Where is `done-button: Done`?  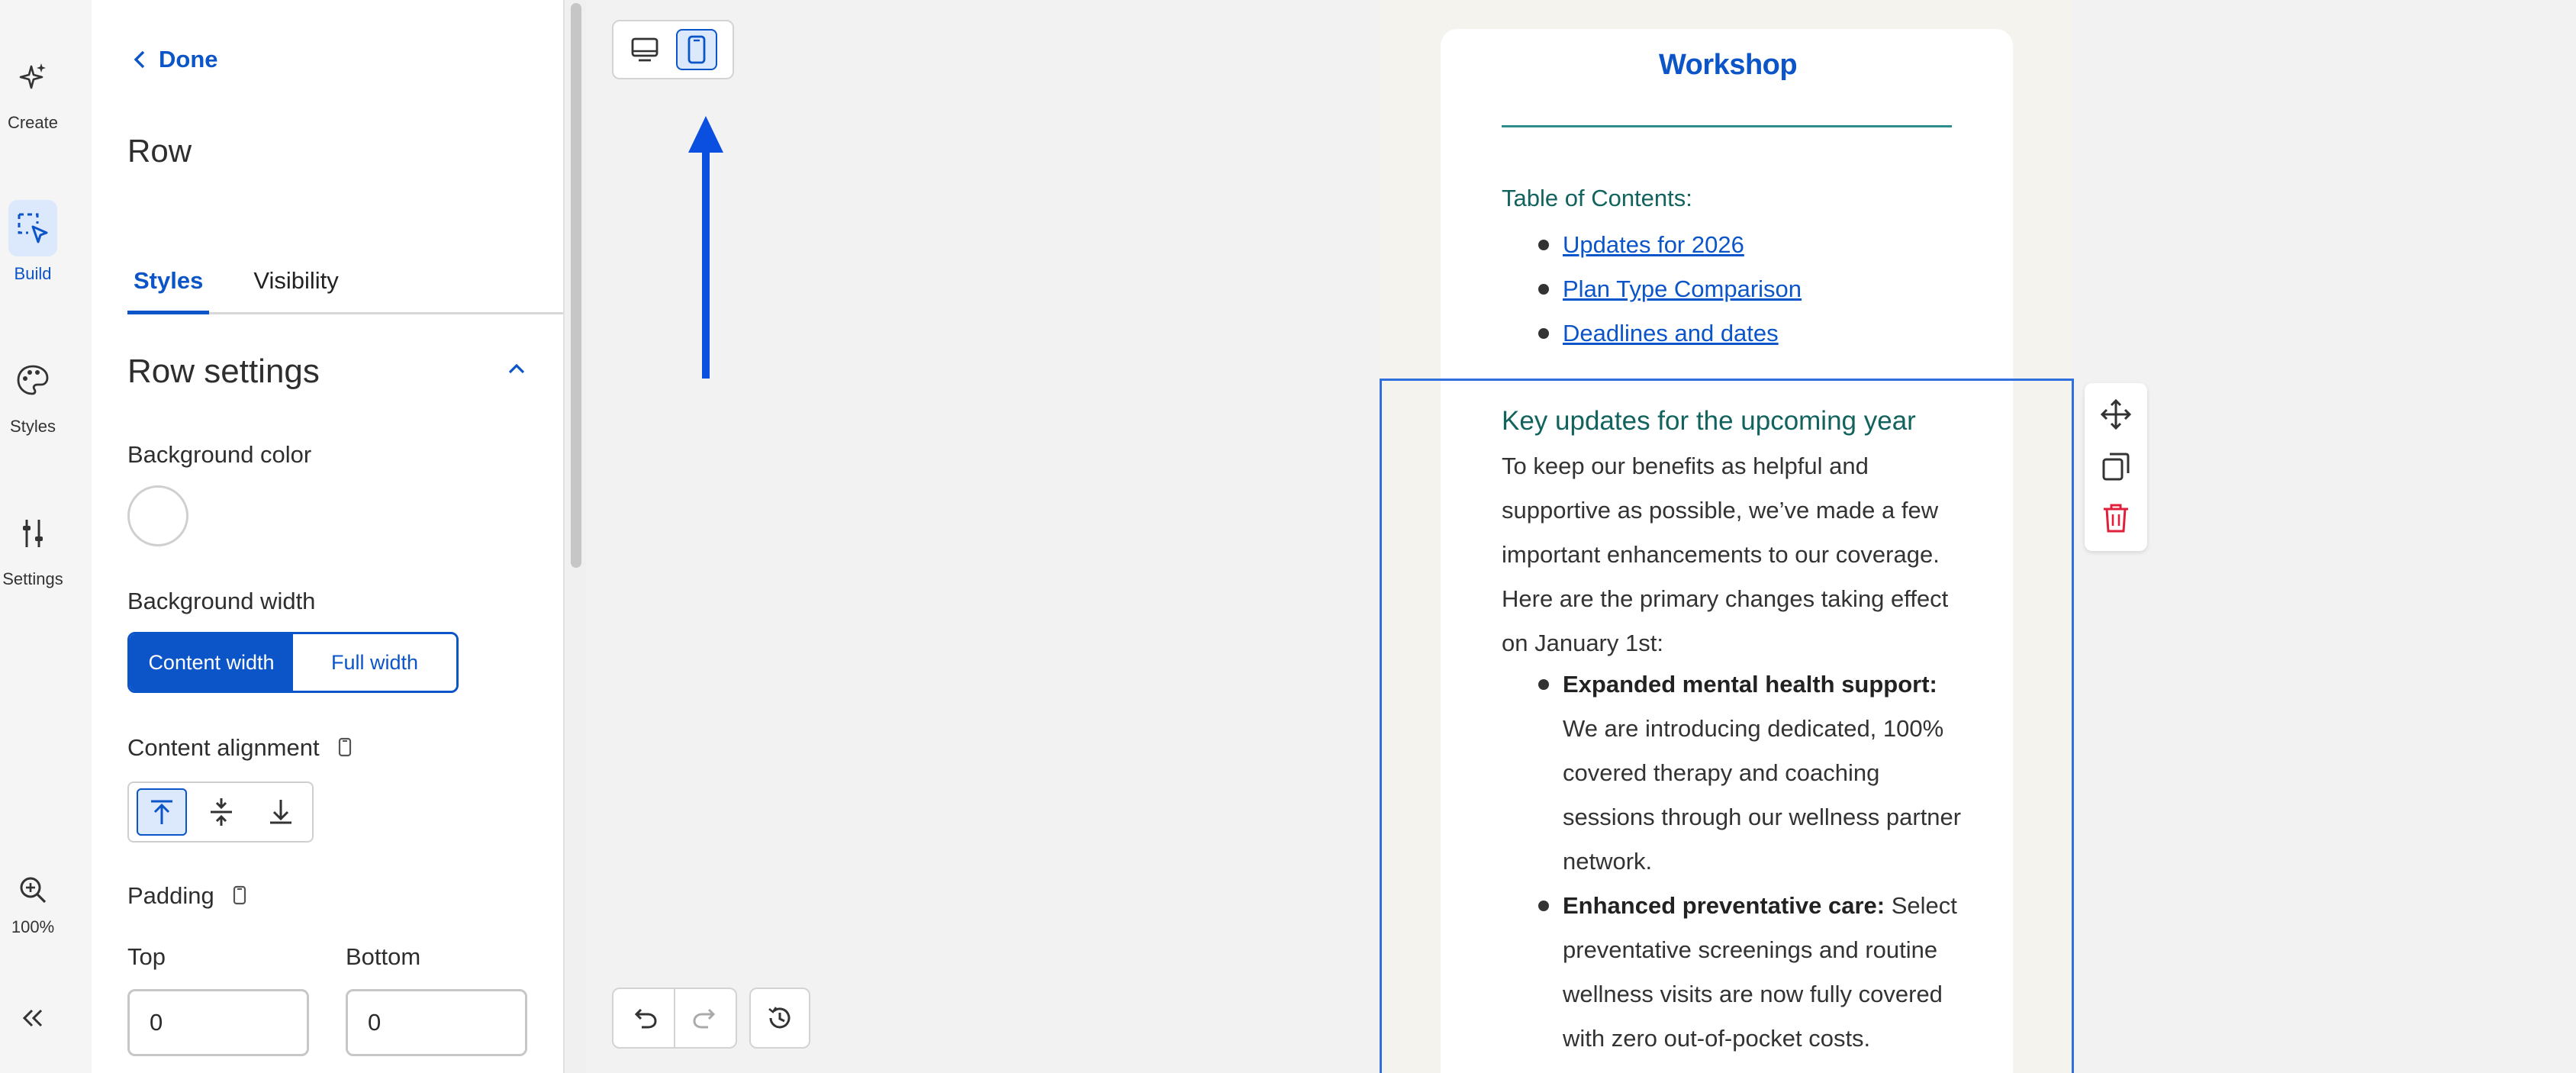
done-button: Done is located at coordinates (175, 59).